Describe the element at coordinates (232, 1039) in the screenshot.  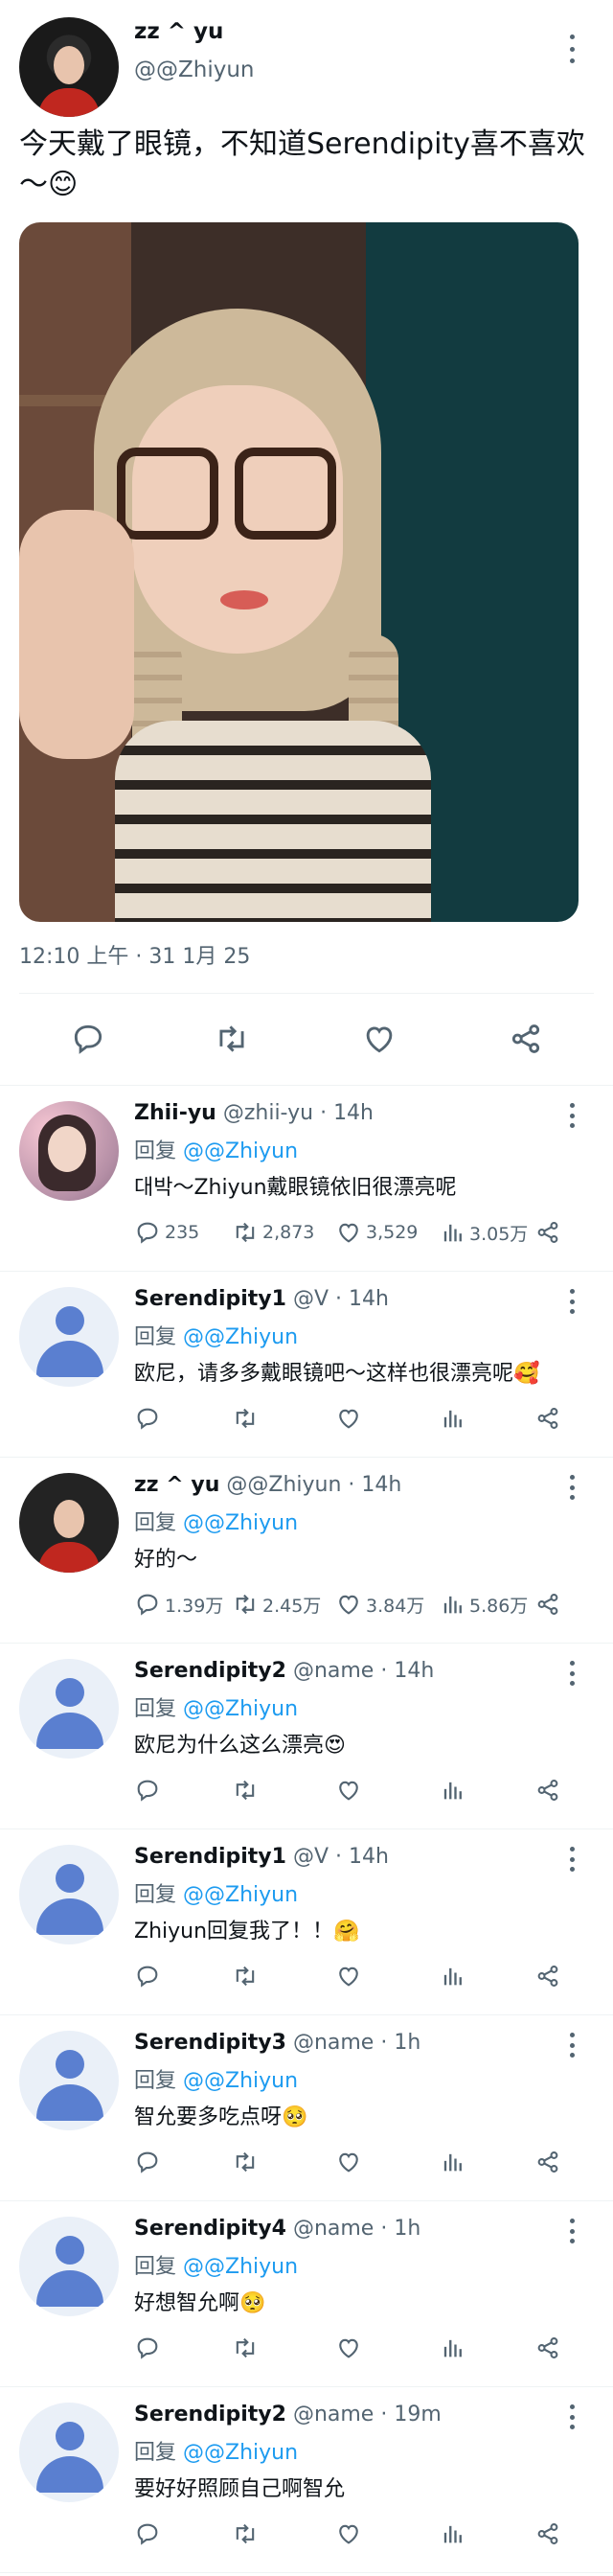
I see `retweet-button` at that location.